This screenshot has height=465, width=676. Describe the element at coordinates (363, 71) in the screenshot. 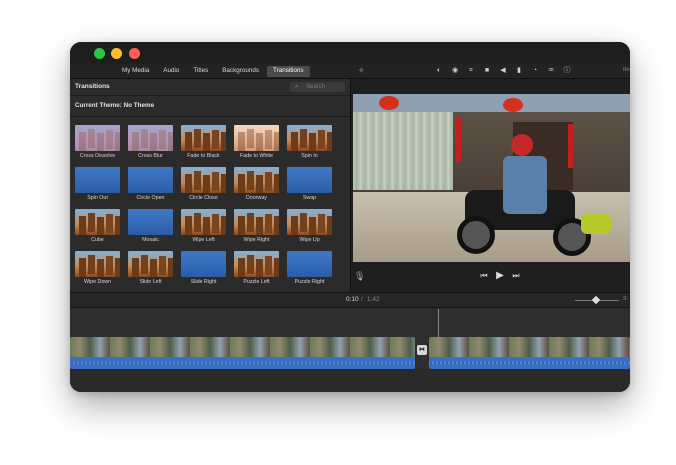

I see `magic-wand-icon: ✧` at that location.